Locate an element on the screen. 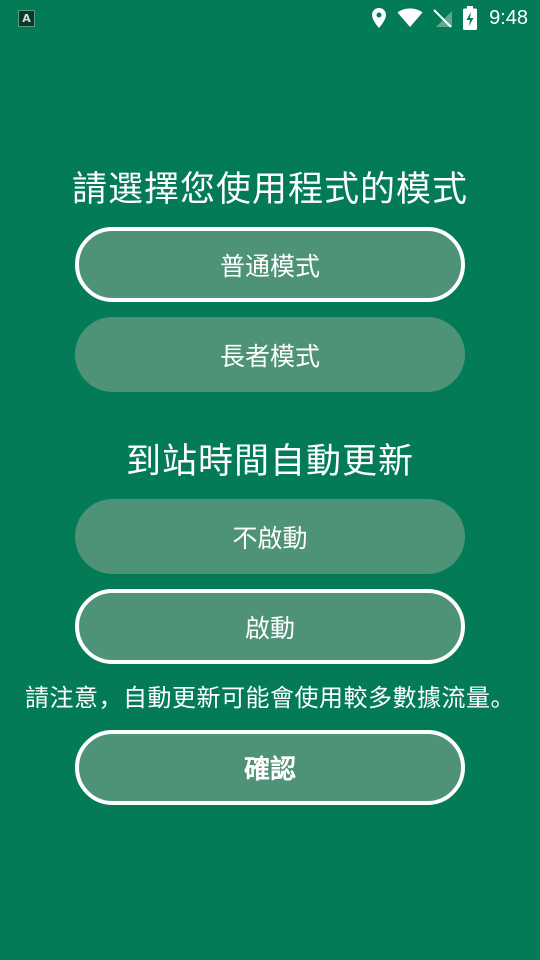 This screenshot has height=960, width=540. elder-mode-button: 長者模式 is located at coordinates (270, 354).